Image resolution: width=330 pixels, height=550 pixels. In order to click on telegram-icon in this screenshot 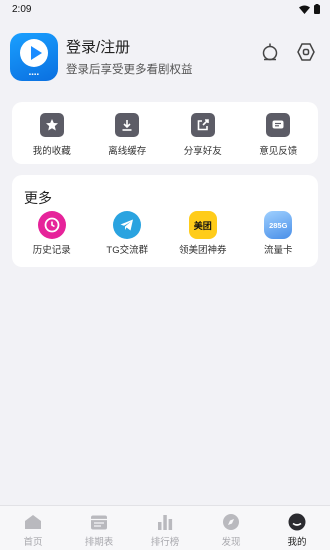, I will do `click(127, 225)`.